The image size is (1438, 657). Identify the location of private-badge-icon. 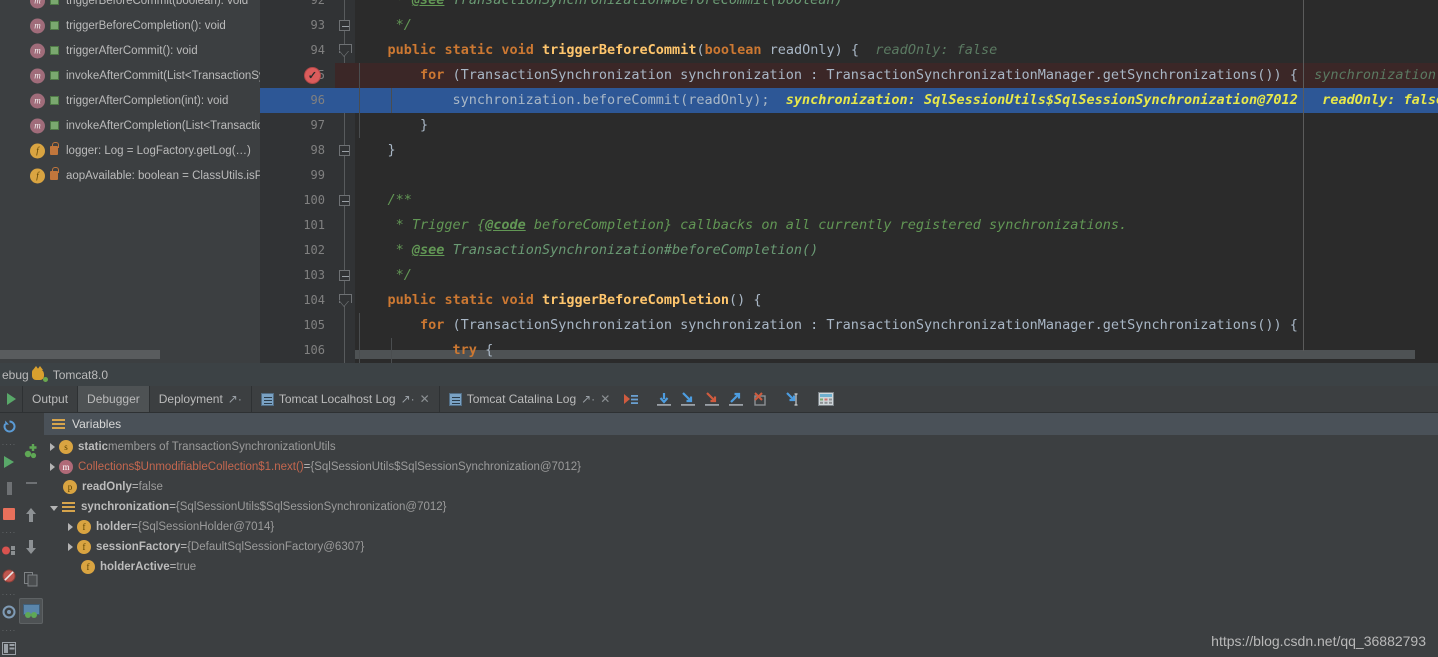
(54, 149).